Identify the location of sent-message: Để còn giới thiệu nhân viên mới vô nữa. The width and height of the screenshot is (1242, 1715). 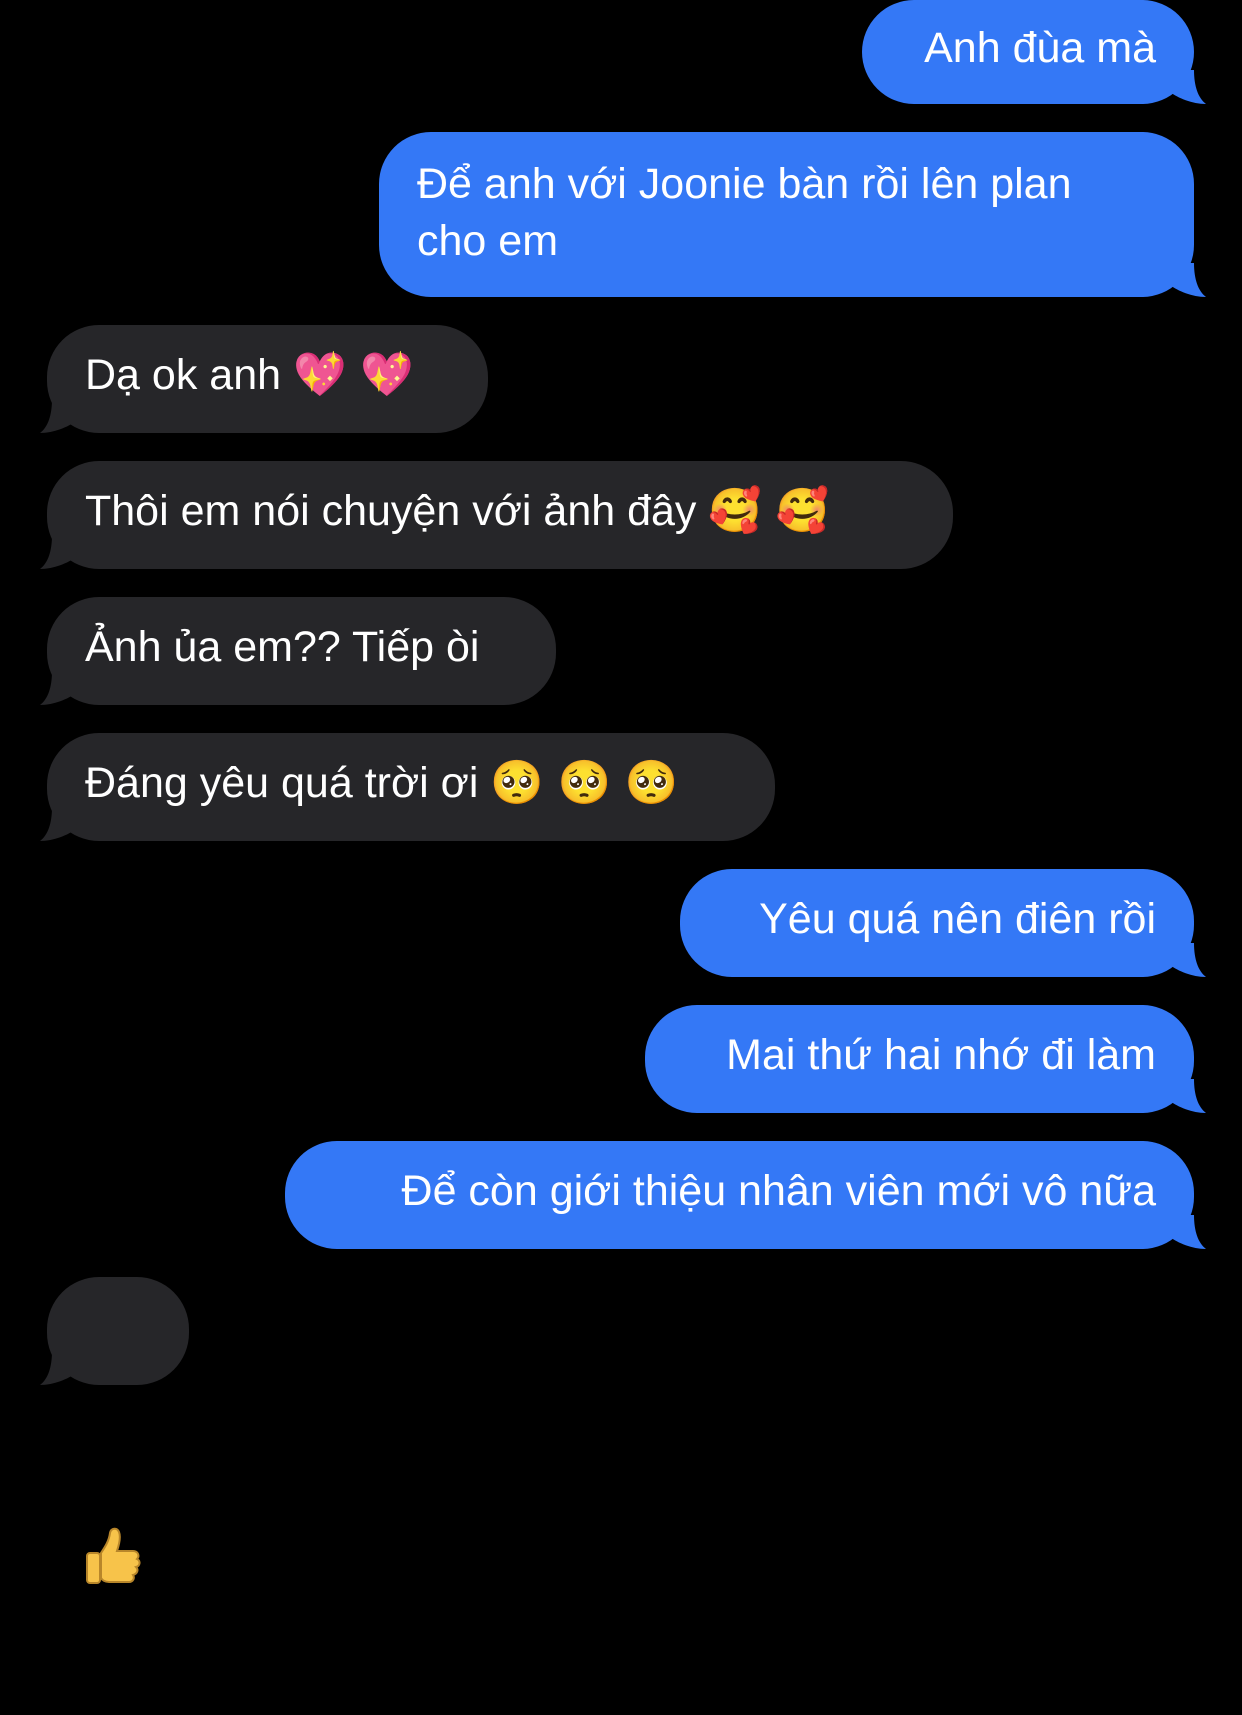
(739, 1195).